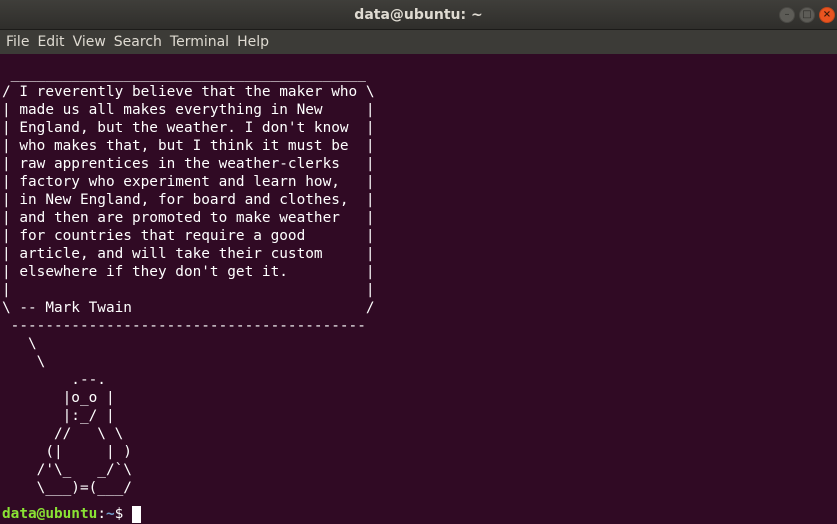 The height and width of the screenshot is (524, 837). I want to click on prompt-path: ~, so click(110, 514).